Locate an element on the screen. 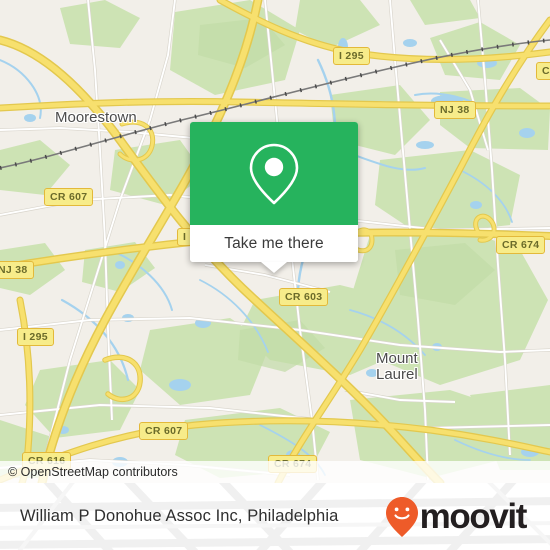 This screenshot has width=550, height=550. moovit-logo: moovit is located at coordinates (456, 517).